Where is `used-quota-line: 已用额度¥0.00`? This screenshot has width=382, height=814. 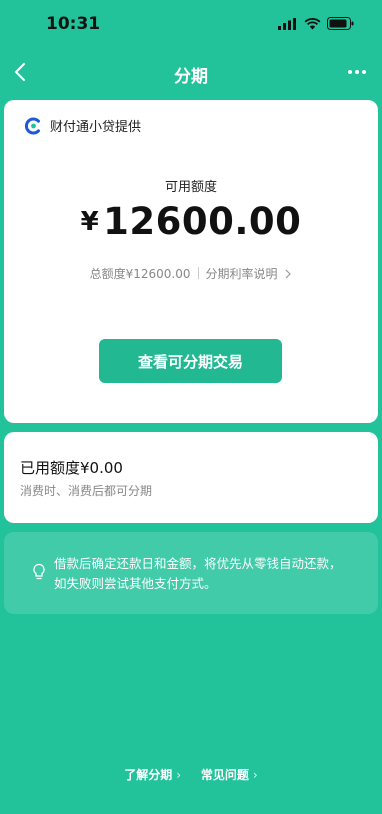
used-quota-line: 已用额度¥0.00 is located at coordinates (71, 467).